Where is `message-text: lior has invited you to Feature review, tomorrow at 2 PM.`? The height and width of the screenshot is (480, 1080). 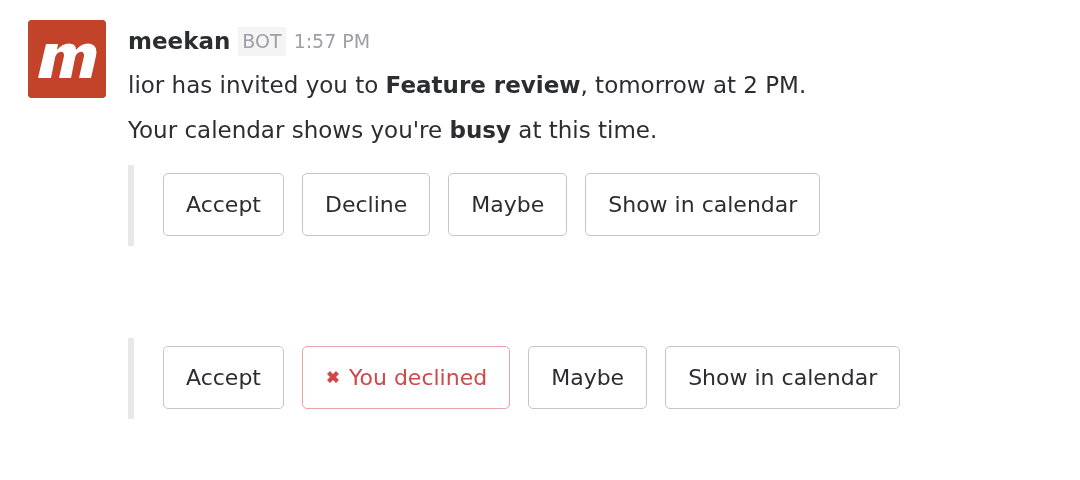
message-text: lior has invited you to Feature review, tomorrow at 2 PM. is located at coordinates (468, 85).